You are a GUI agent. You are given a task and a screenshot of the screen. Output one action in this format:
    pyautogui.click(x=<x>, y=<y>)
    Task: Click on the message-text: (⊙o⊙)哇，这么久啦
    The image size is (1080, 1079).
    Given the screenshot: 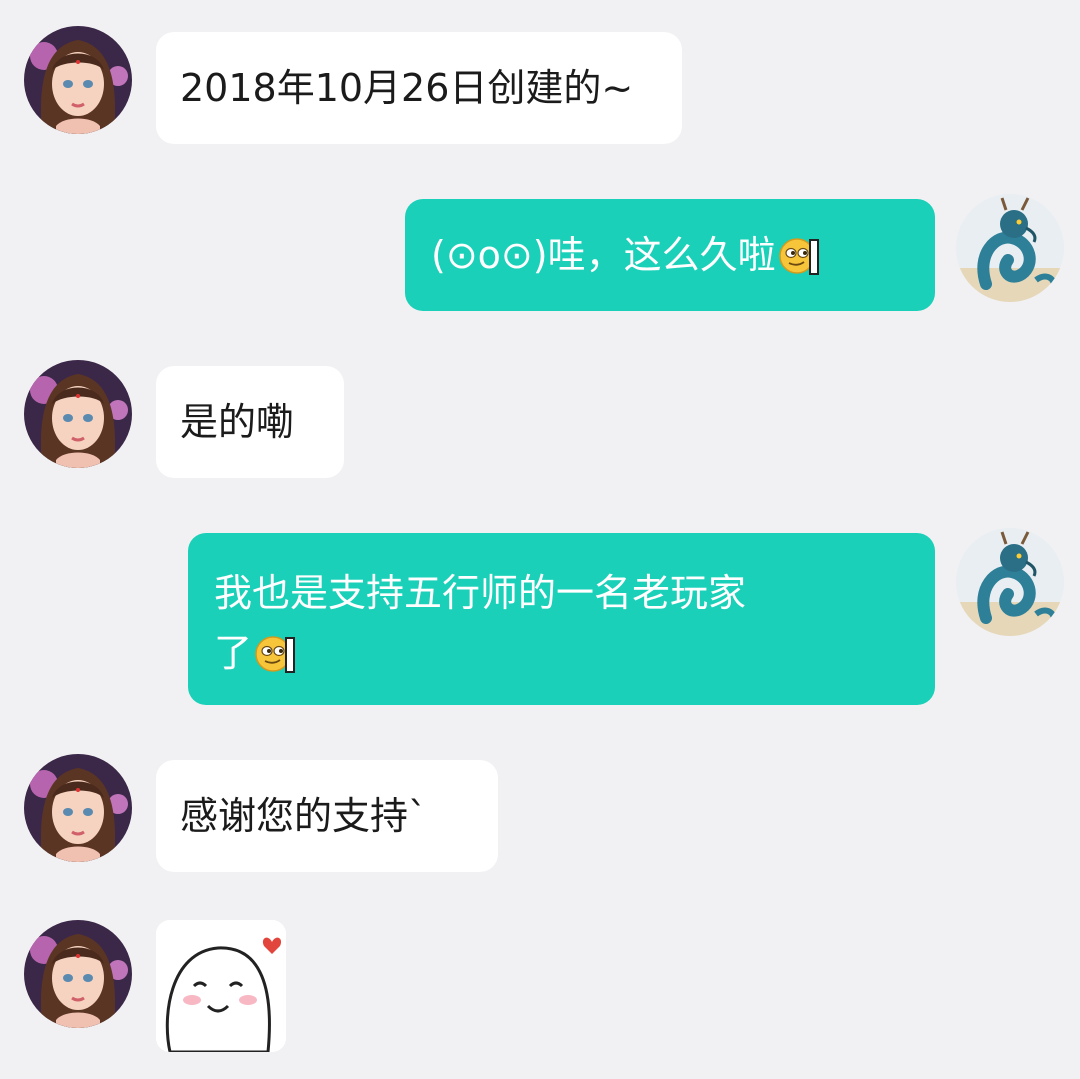 What is the action you would take?
    pyautogui.click(x=603, y=255)
    